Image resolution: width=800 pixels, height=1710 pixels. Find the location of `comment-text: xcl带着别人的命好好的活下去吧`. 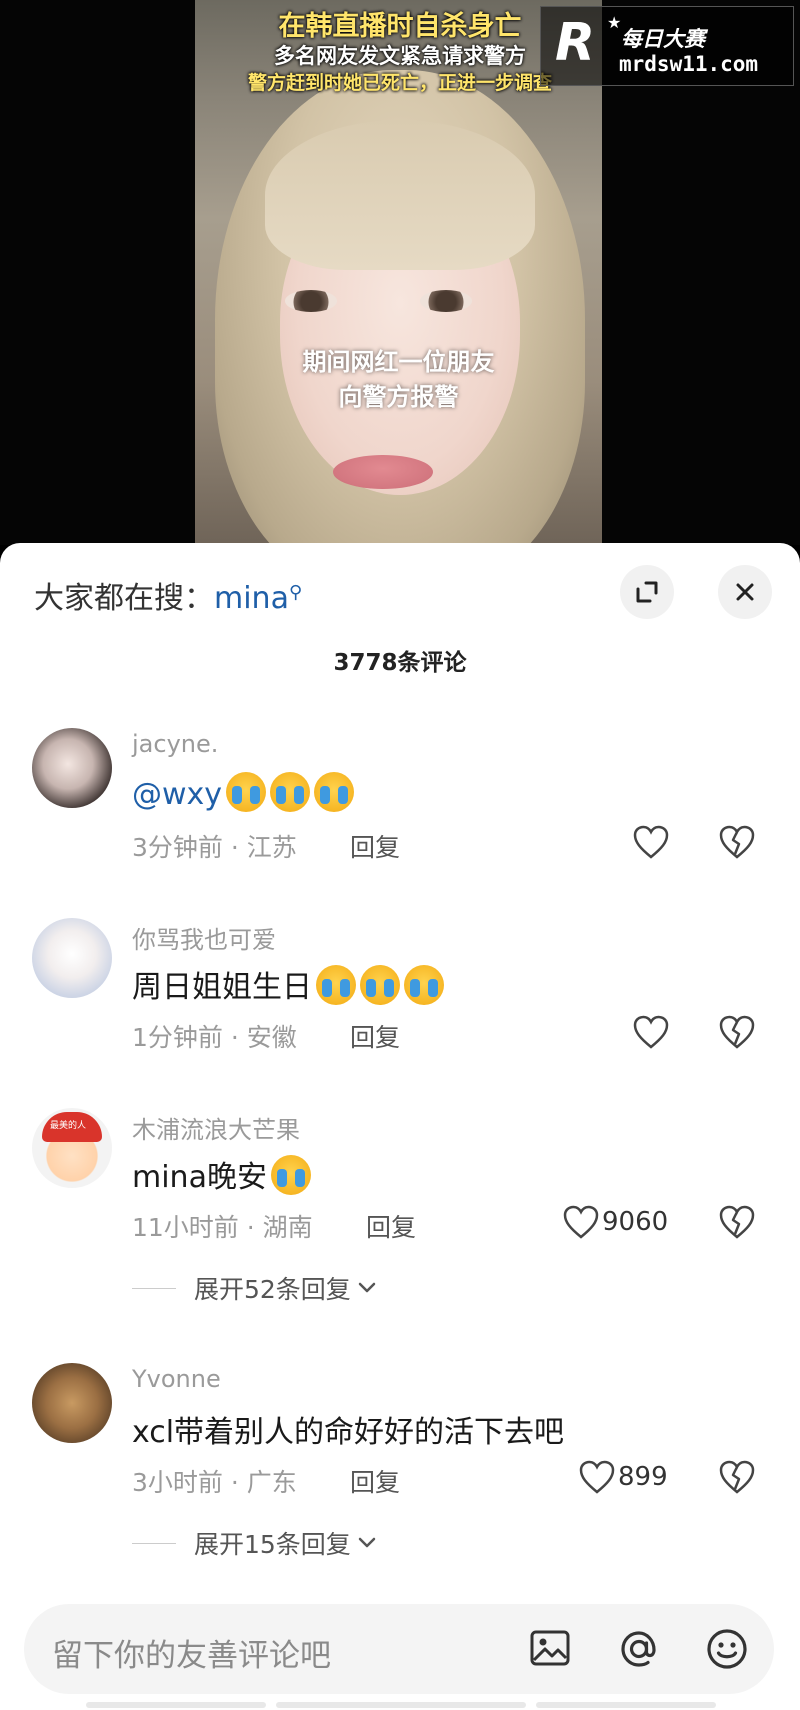

comment-text: xcl带着别人的命好好的活下去吧 is located at coordinates (348, 1432).